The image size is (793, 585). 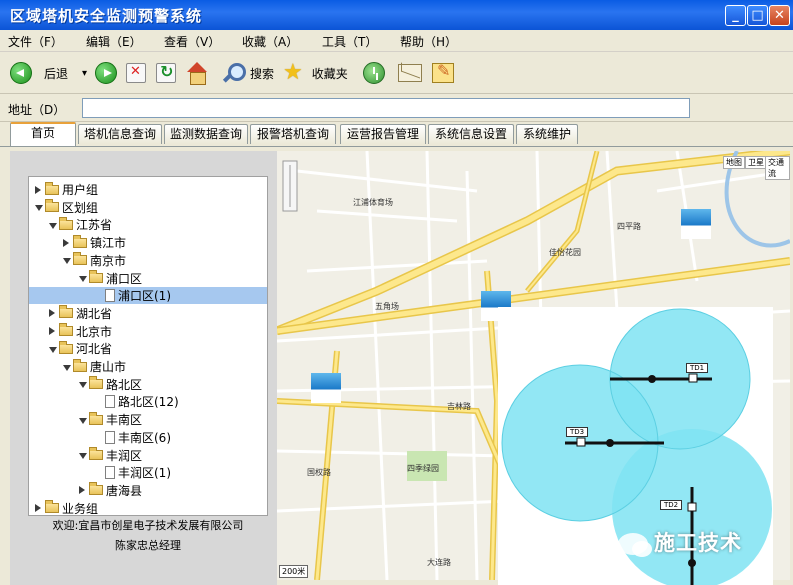 What do you see at coordinates (124, 455) in the screenshot?
I see `tree-node-label: 丰润区` at bounding box center [124, 455].